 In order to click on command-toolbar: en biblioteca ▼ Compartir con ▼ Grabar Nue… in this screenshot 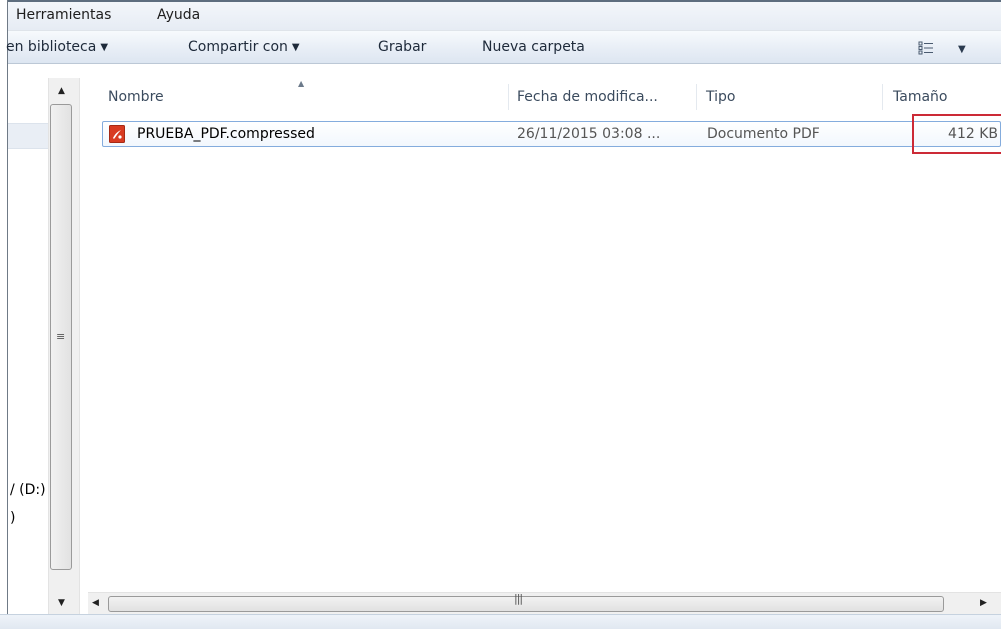, I will do `click(503, 47)`.